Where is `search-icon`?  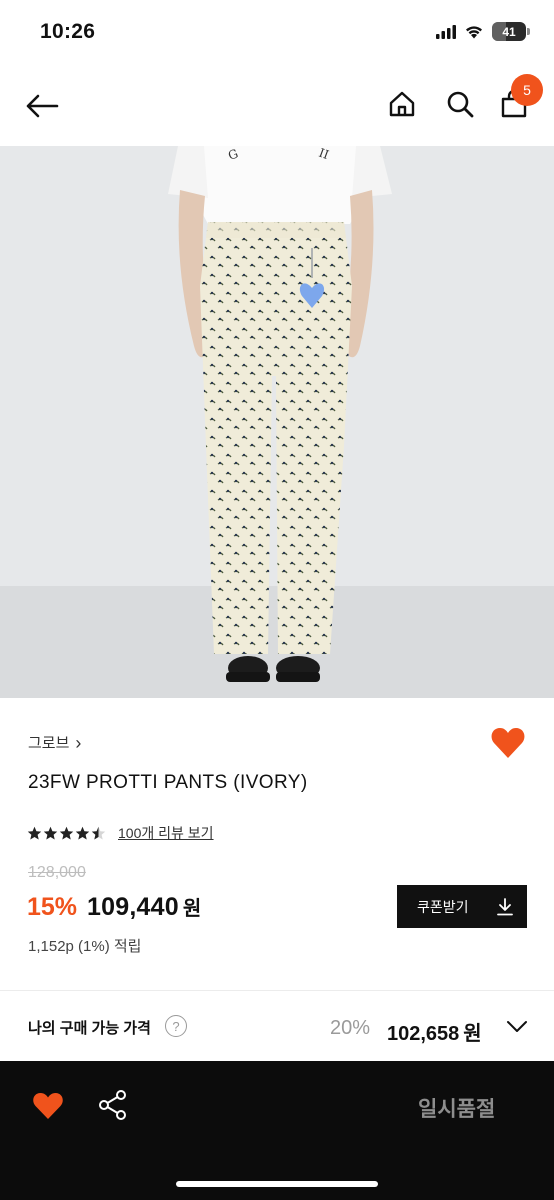
search-icon is located at coordinates (460, 104).